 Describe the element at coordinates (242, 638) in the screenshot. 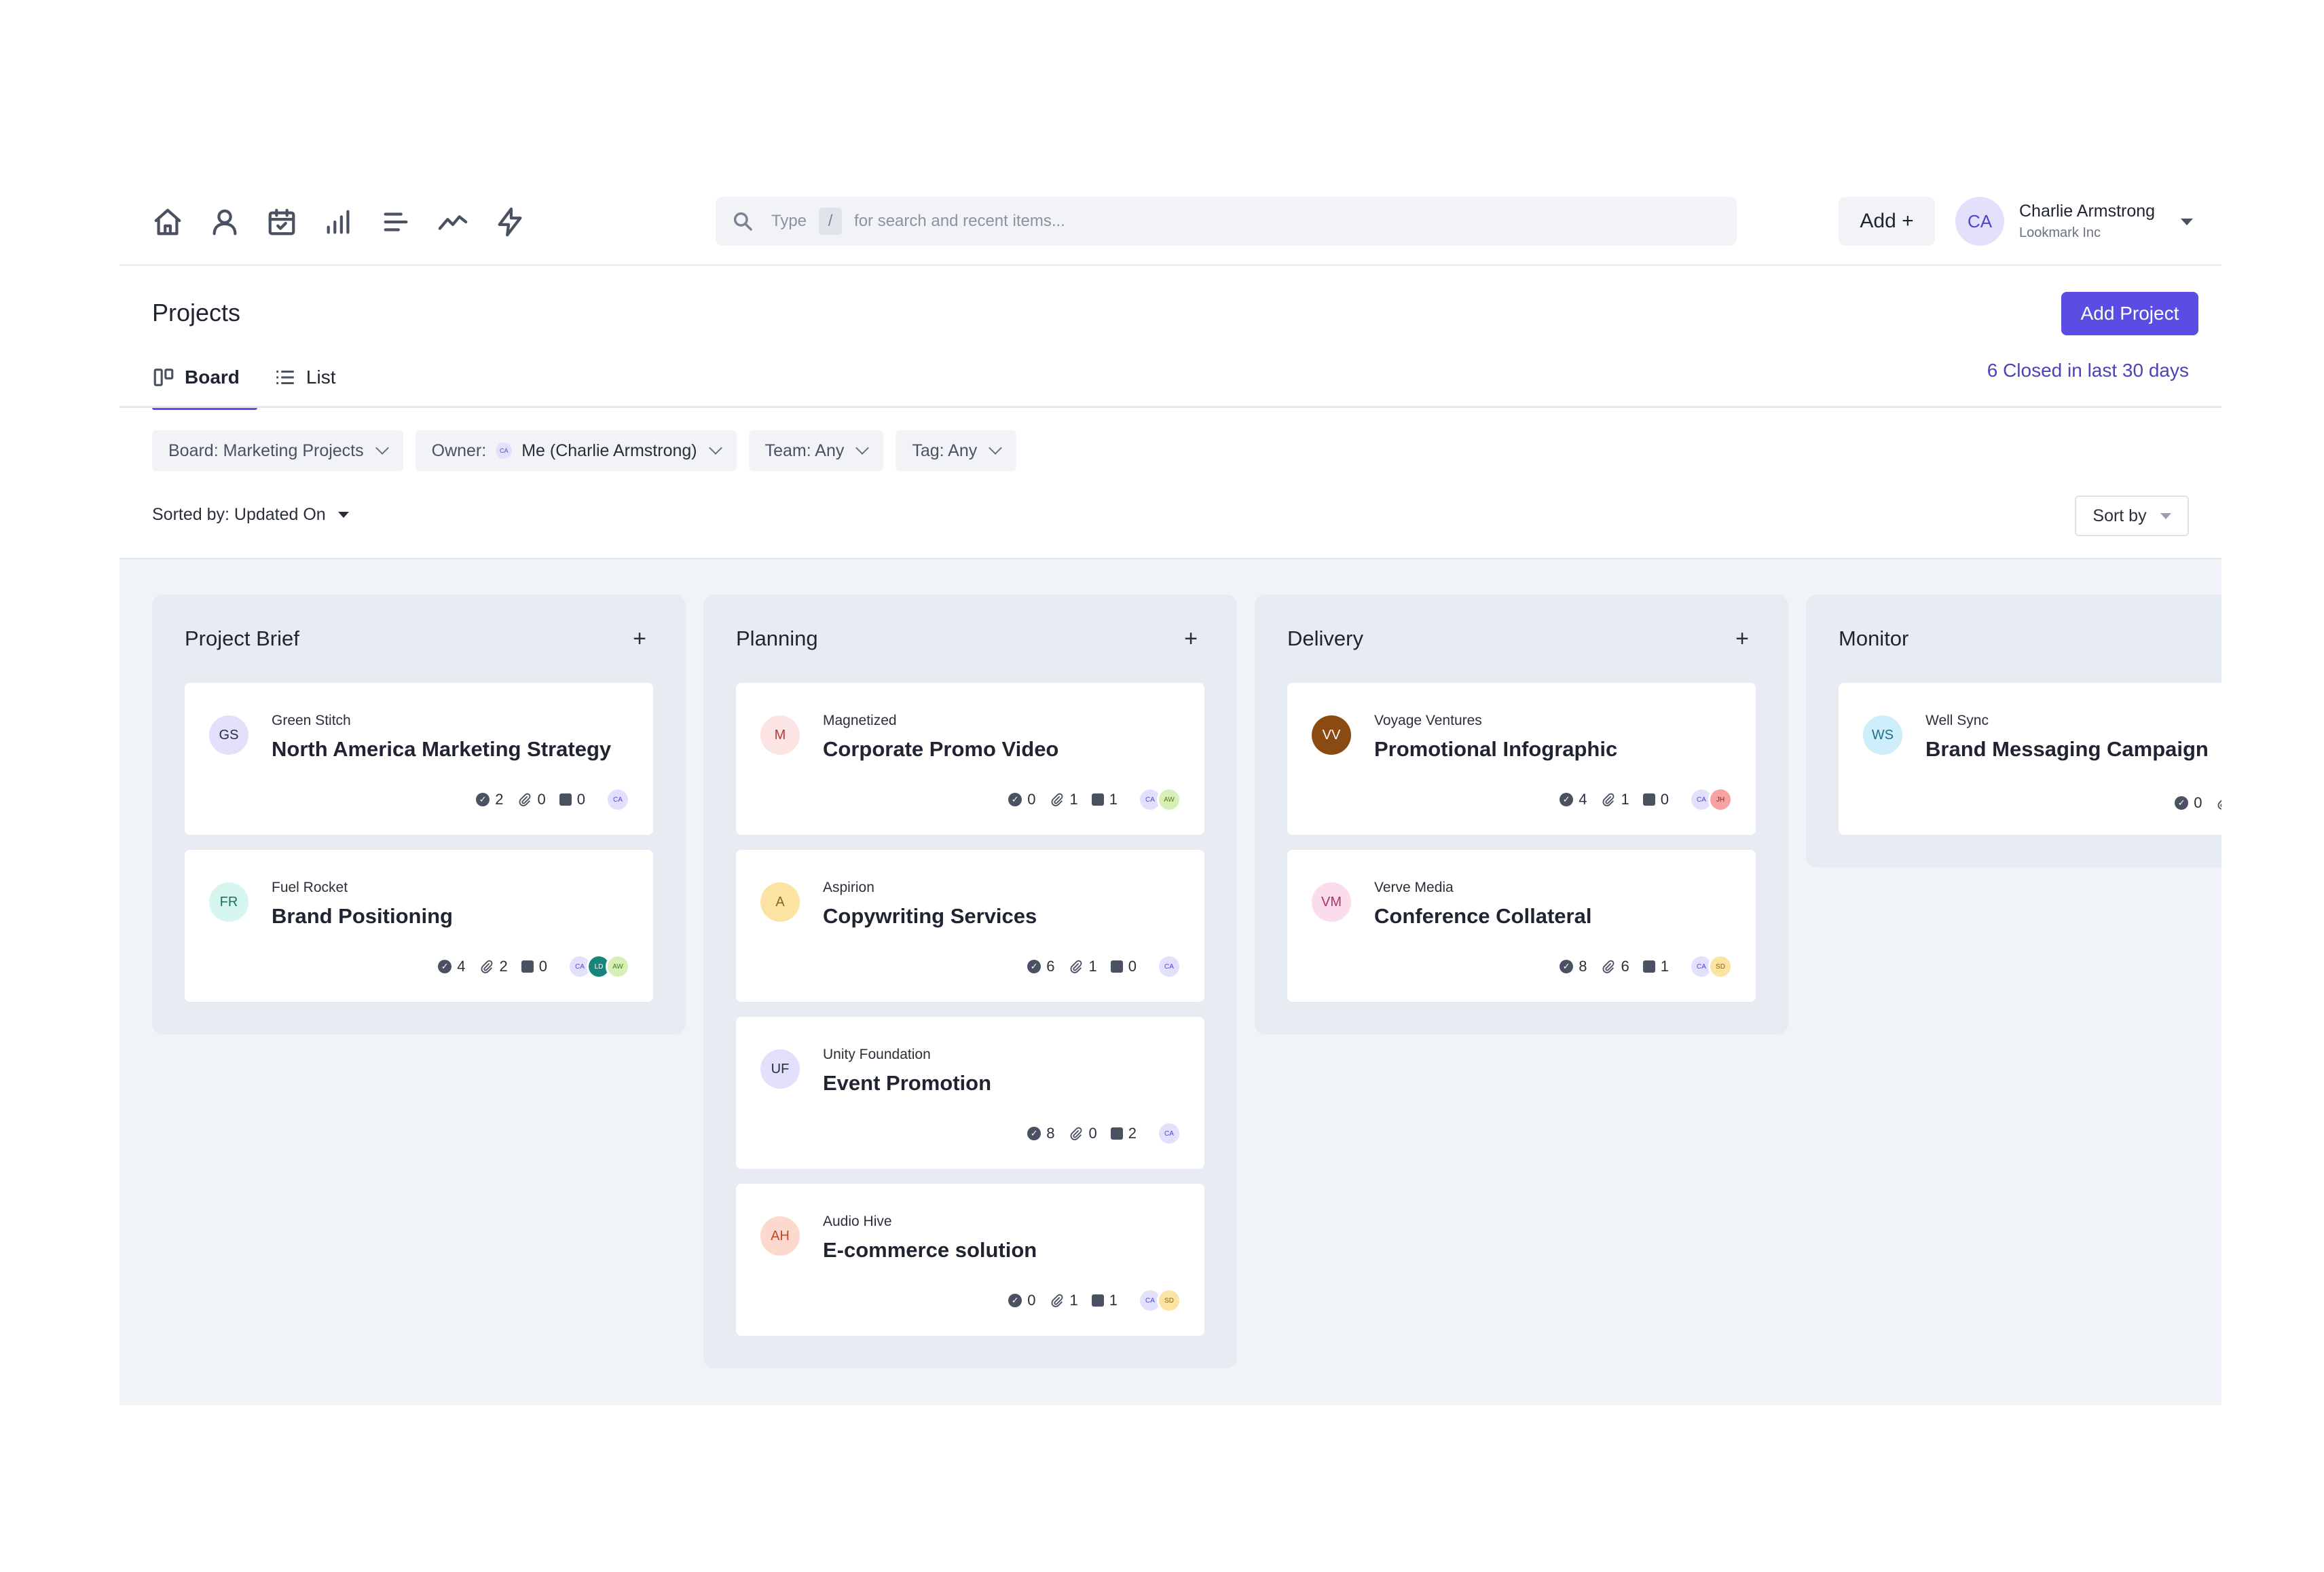

I see `column-title: Project Brief` at that location.